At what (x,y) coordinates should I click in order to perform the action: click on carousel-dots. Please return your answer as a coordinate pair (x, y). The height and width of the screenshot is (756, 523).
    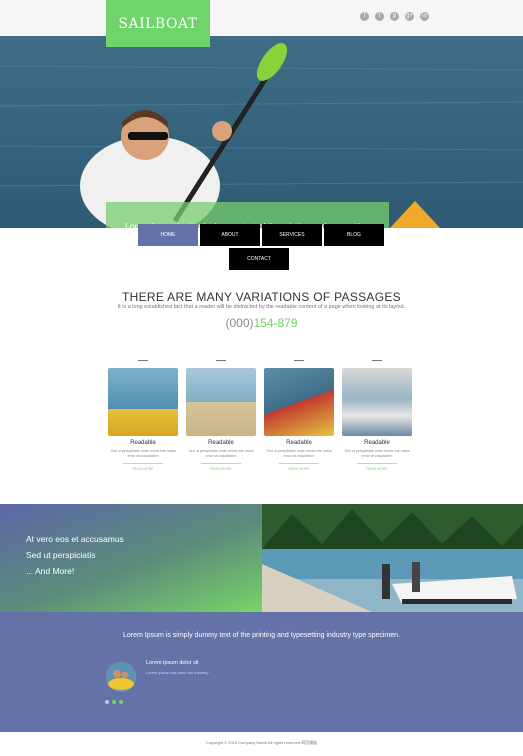
    Looking at the image, I should click on (114, 702).